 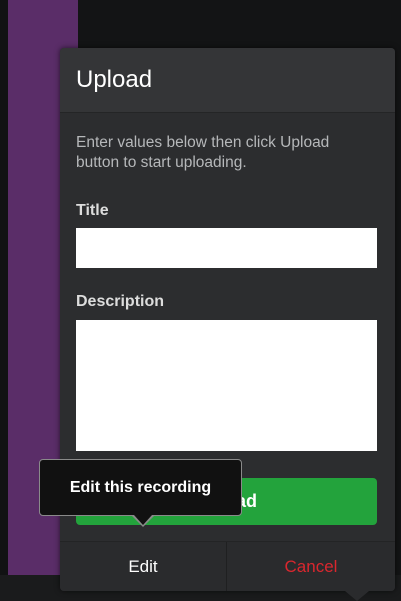 What do you see at coordinates (357, 596) in the screenshot?
I see `dialog-pointer-arrow` at bounding box center [357, 596].